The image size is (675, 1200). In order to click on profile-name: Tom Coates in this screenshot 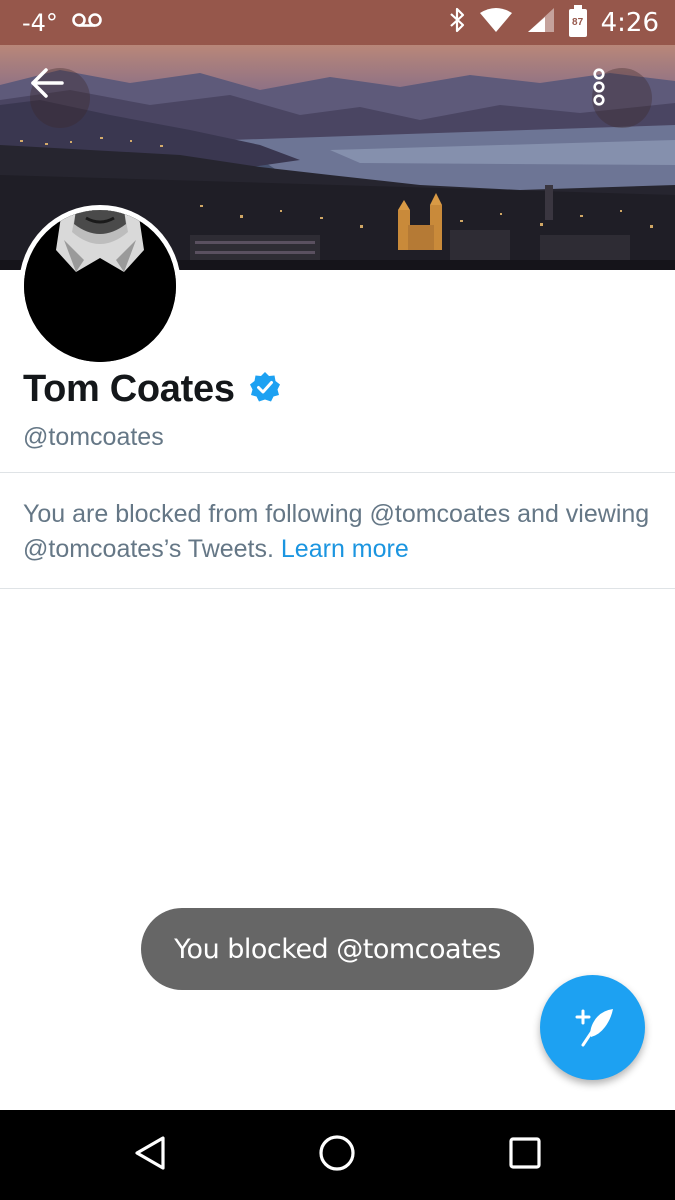, I will do `click(129, 389)`.